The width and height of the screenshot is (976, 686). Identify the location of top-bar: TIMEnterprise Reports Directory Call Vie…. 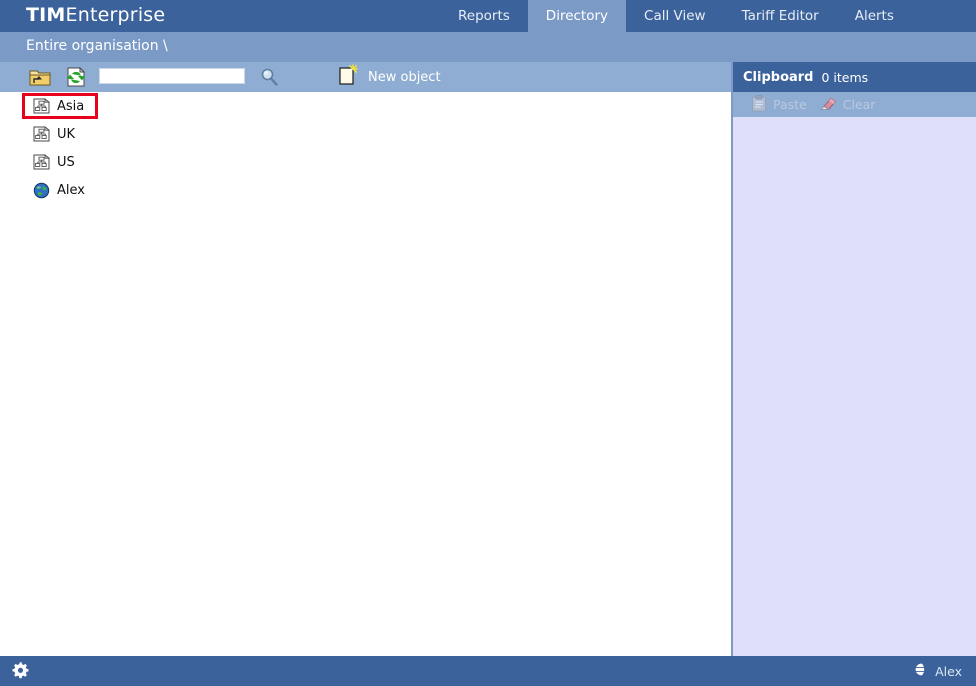
(488, 16).